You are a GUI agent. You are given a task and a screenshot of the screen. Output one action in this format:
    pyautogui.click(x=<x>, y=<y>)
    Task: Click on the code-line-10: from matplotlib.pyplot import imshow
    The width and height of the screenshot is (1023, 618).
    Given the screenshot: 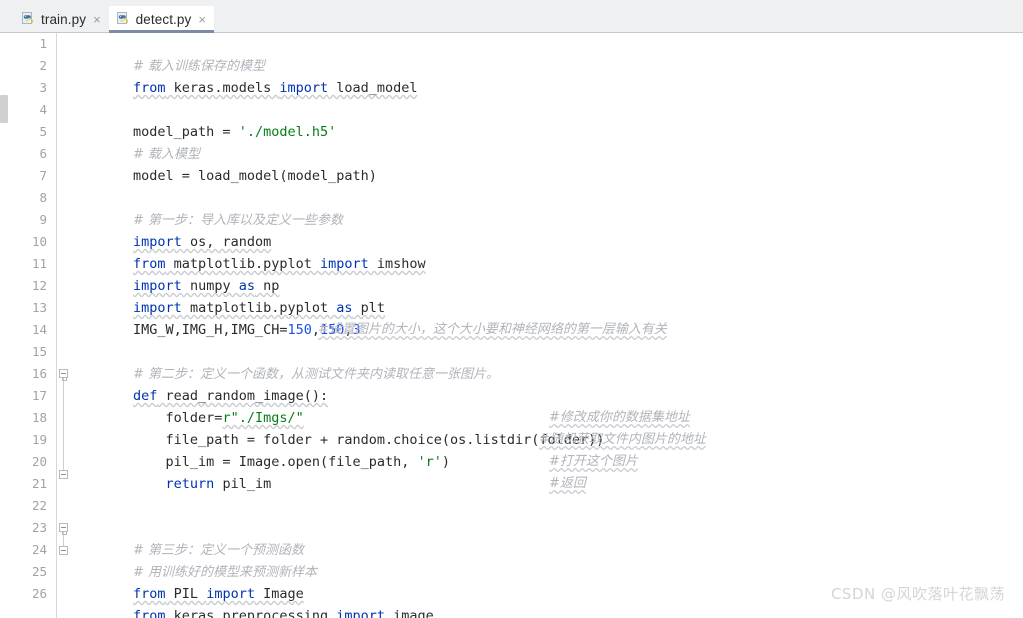 What is the action you would take?
    pyautogui.click(x=545, y=251)
    